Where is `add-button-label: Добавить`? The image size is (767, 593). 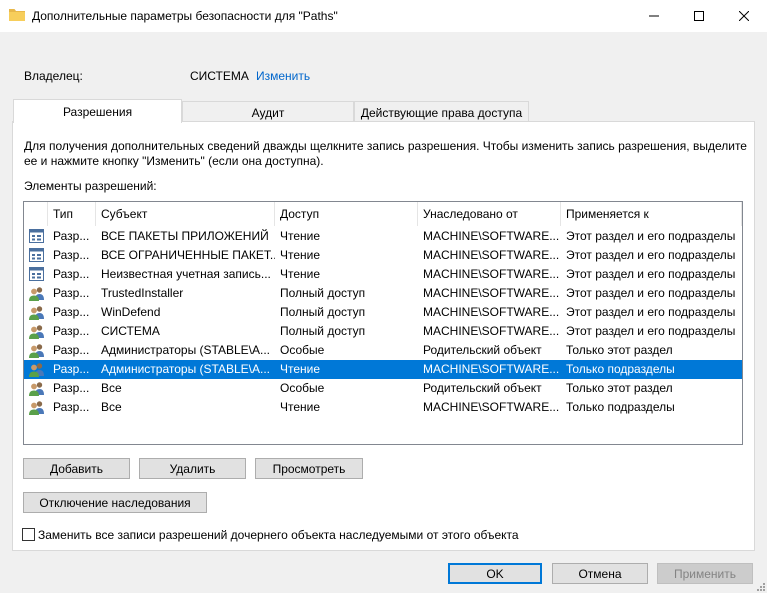
add-button-label: Добавить is located at coordinates (76, 468).